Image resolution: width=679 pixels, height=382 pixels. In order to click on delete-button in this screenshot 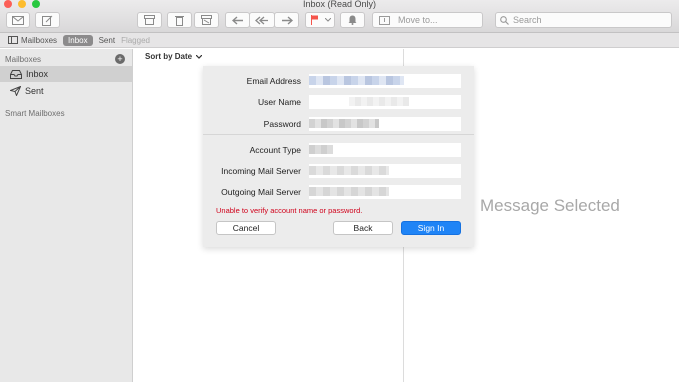, I will do `click(179, 20)`.